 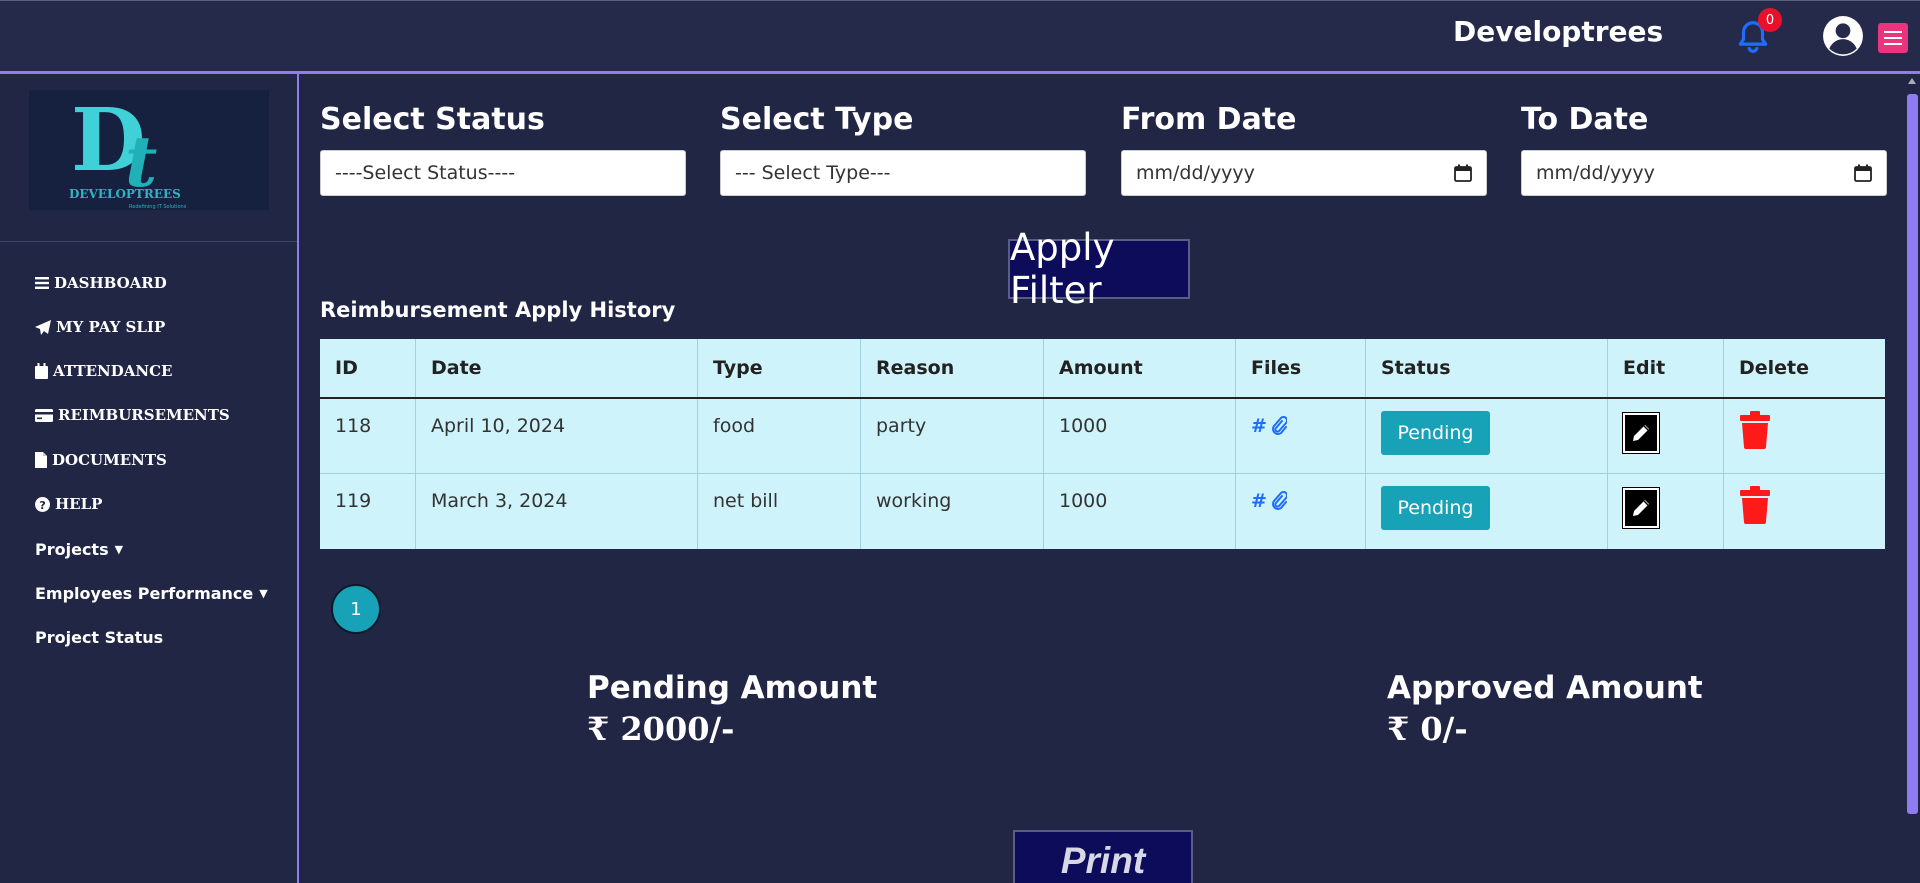 I want to click on scrollbar-thumb, so click(x=1912, y=454).